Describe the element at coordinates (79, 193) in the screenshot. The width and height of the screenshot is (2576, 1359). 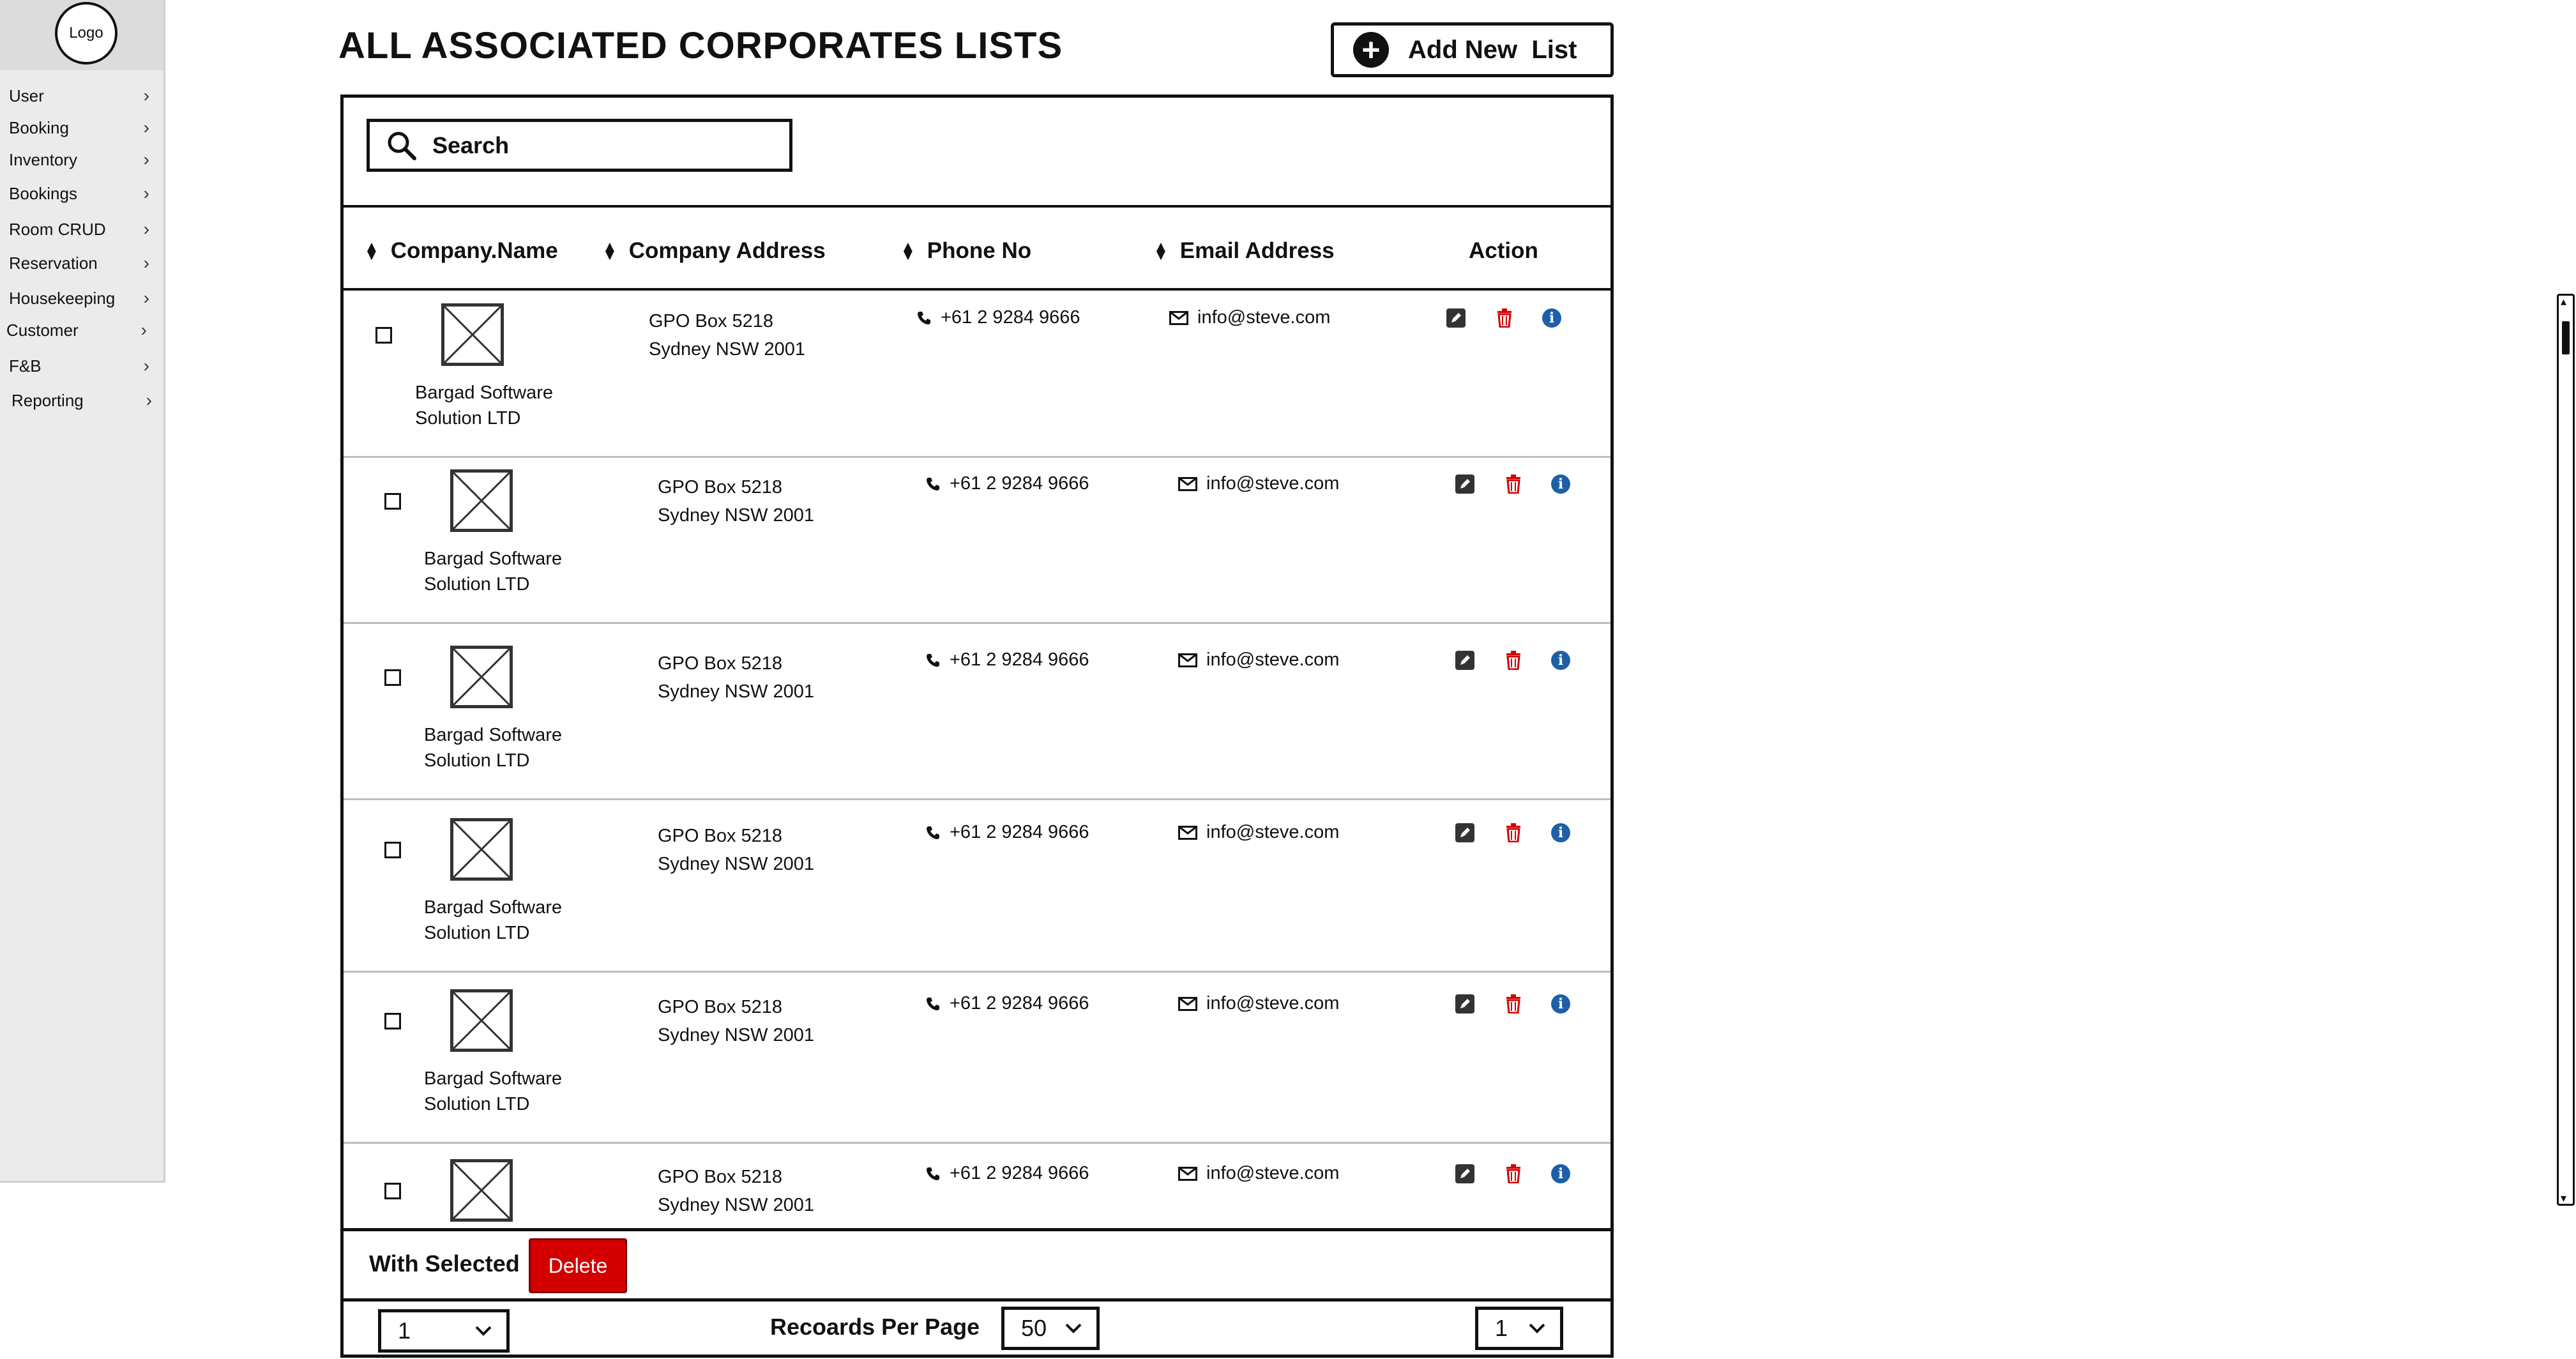
I see `sidebar-item-bookings: Bookings ›` at that location.